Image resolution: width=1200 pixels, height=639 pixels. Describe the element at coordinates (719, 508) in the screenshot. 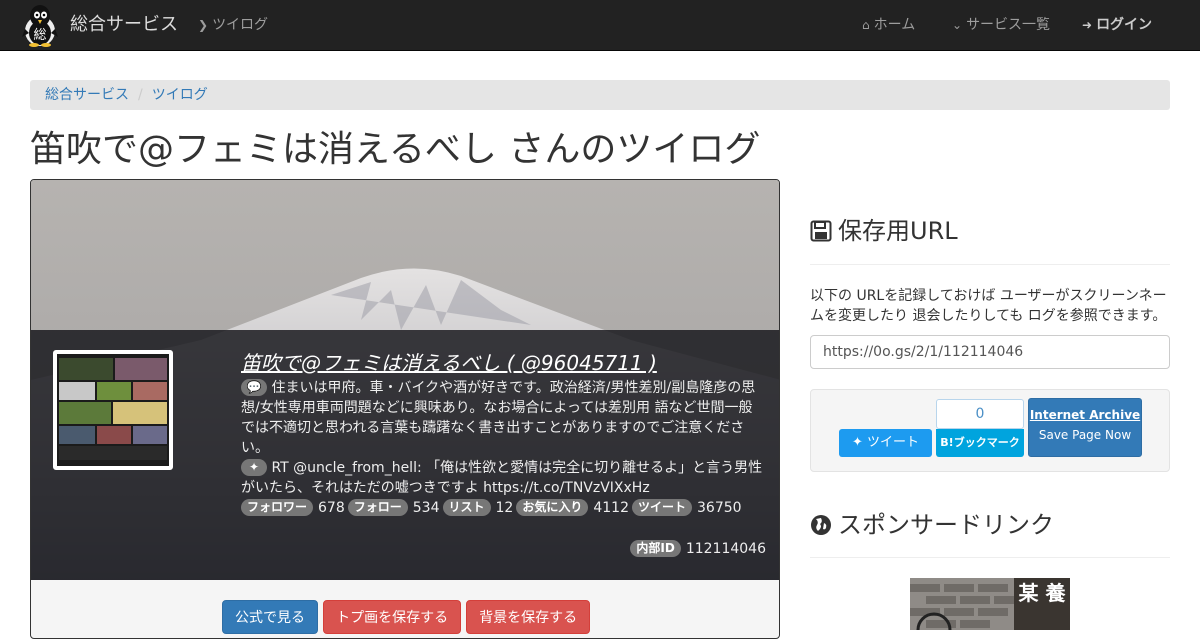

I see `tweets-count: 36750` at that location.